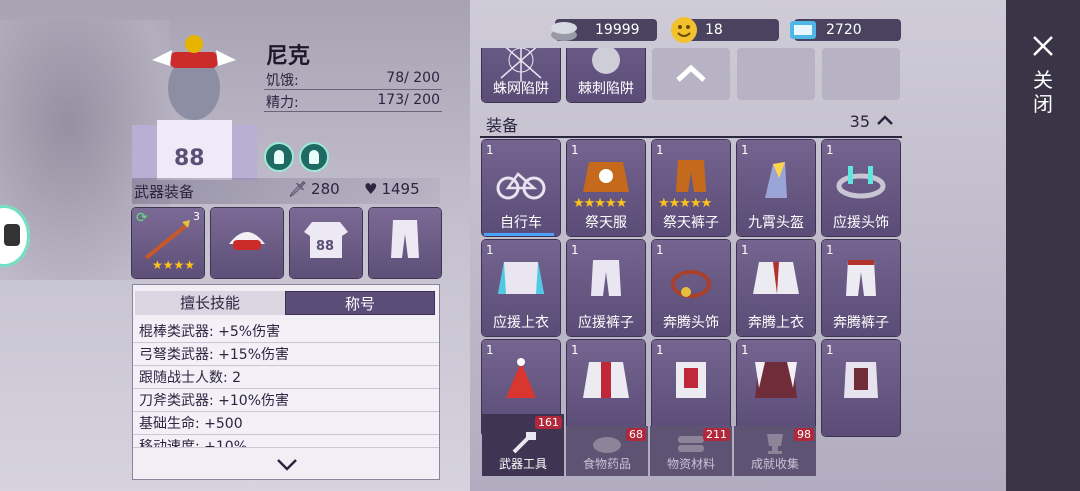 The height and width of the screenshot is (491, 1080). Describe the element at coordinates (521, 188) in the screenshot. I see `item-slot-bicycle: 1 自行车` at that location.